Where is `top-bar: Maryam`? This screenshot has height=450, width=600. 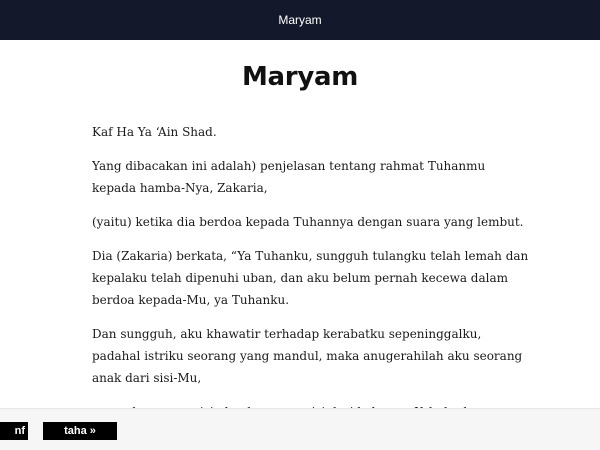
top-bar: Maryam is located at coordinates (300, 20).